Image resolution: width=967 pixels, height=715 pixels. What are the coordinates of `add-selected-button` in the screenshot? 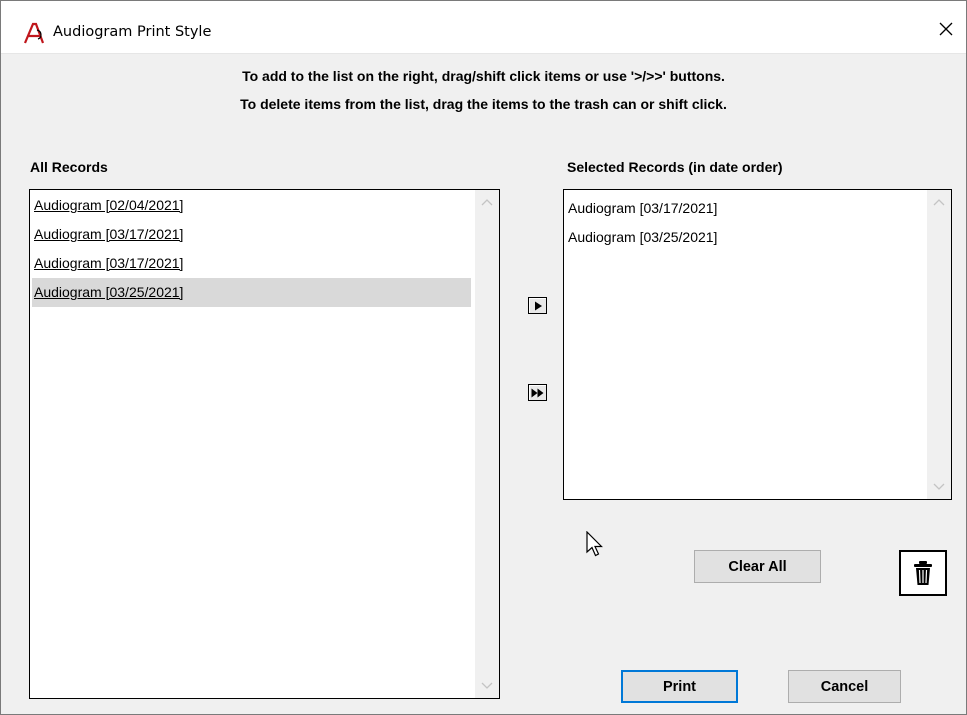 It's located at (537, 305).